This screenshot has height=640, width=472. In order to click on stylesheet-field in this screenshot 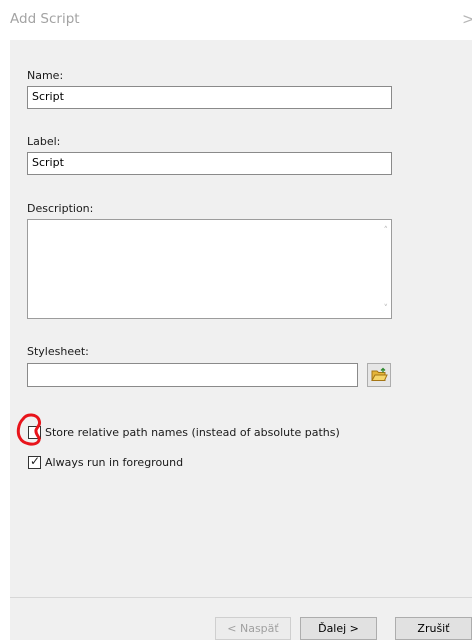, I will do `click(192, 375)`.